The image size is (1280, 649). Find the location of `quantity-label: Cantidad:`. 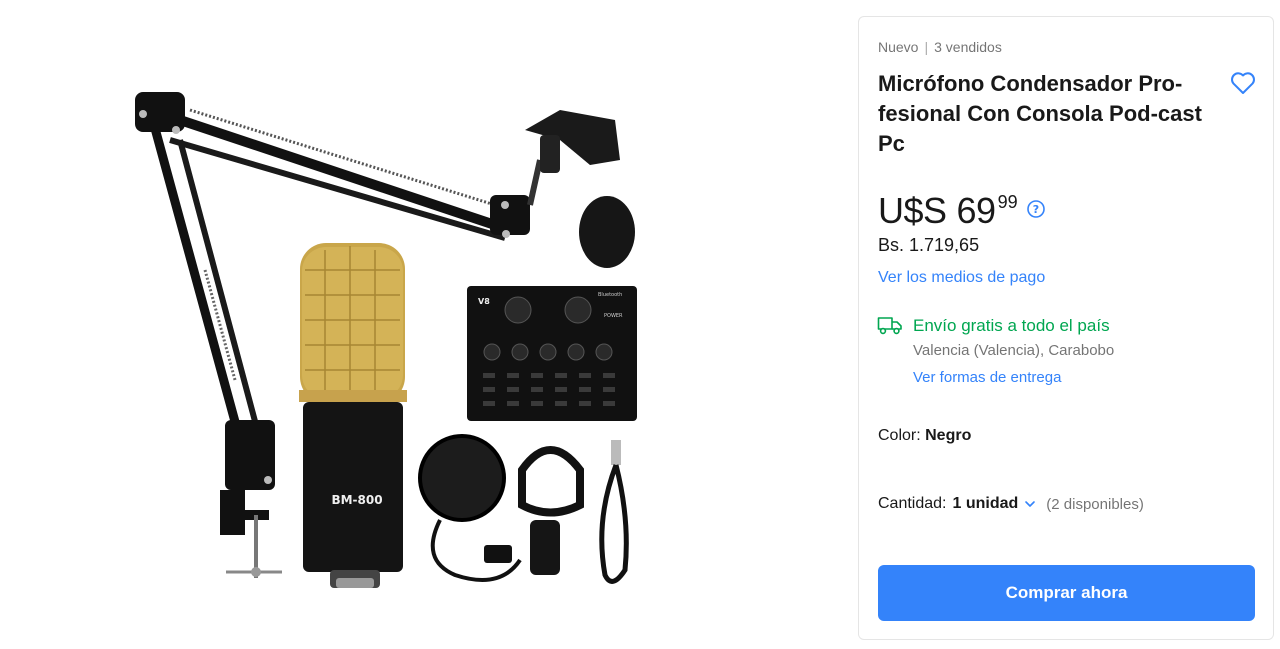

quantity-label: Cantidad: is located at coordinates (912, 503).